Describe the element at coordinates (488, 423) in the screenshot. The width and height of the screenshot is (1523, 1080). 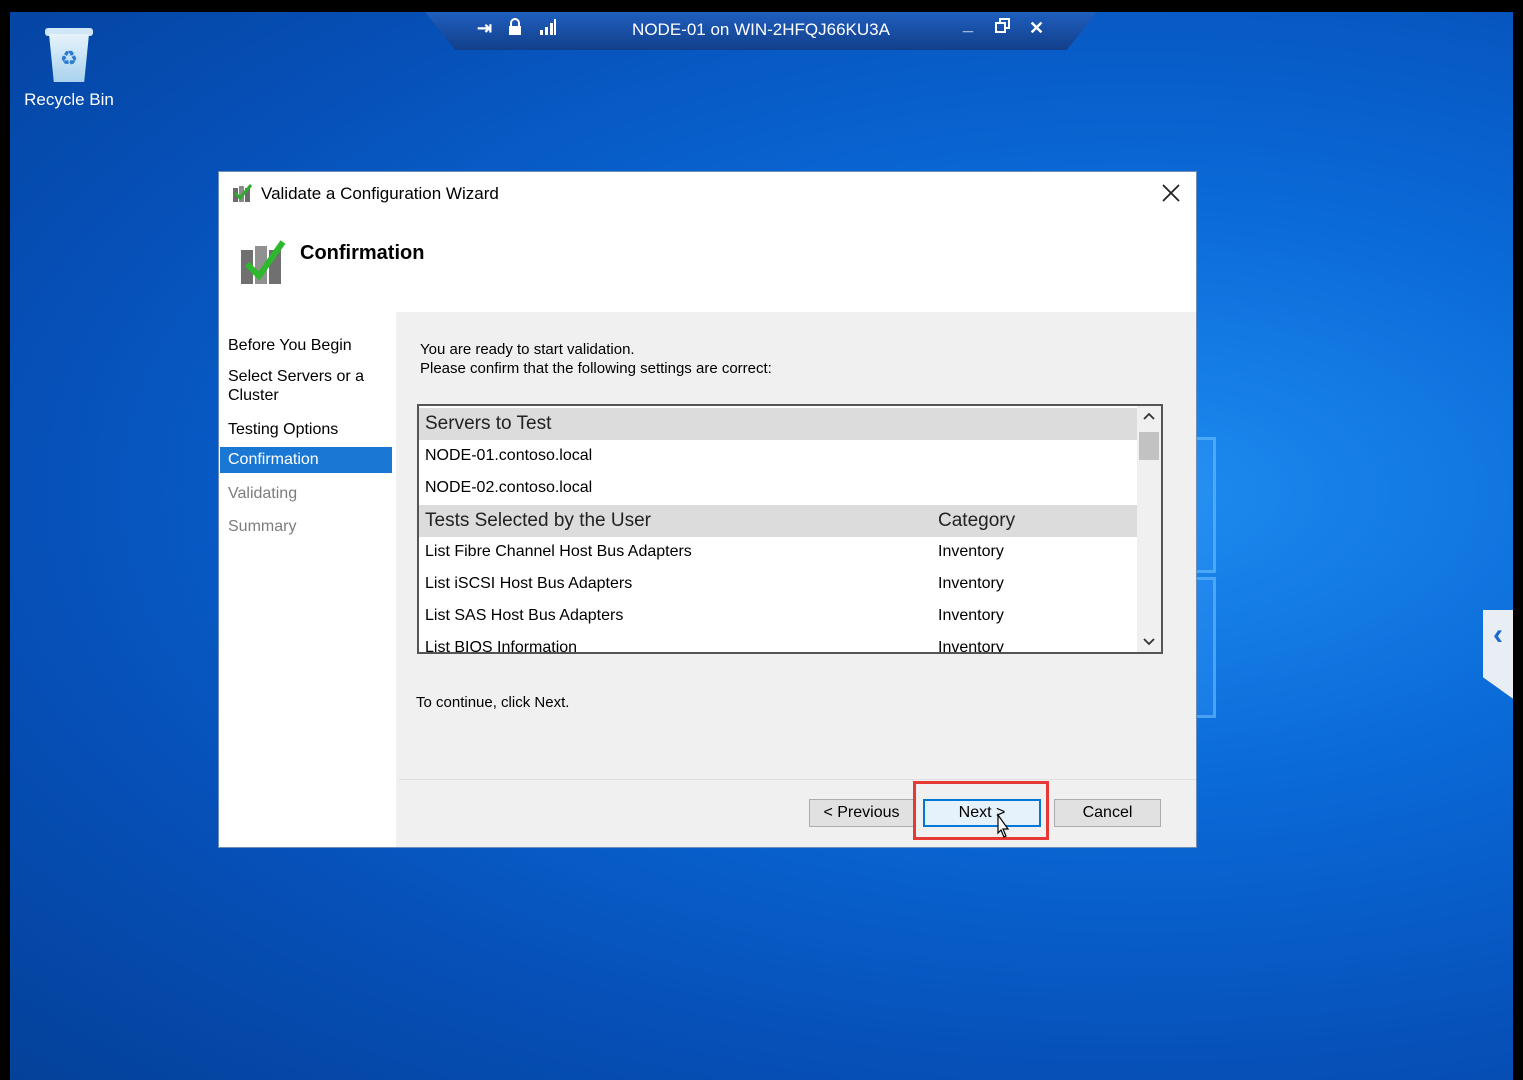
I see `servers-header-label: Servers to Test` at that location.